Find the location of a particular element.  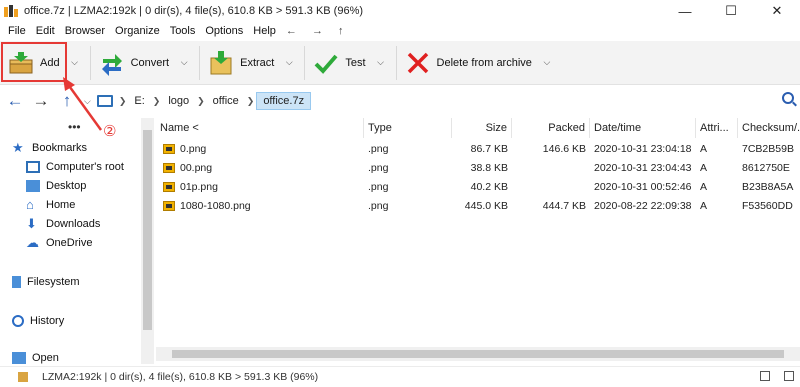

nav-bookmarks-label: Bookmarks is located at coordinates (60, 148).